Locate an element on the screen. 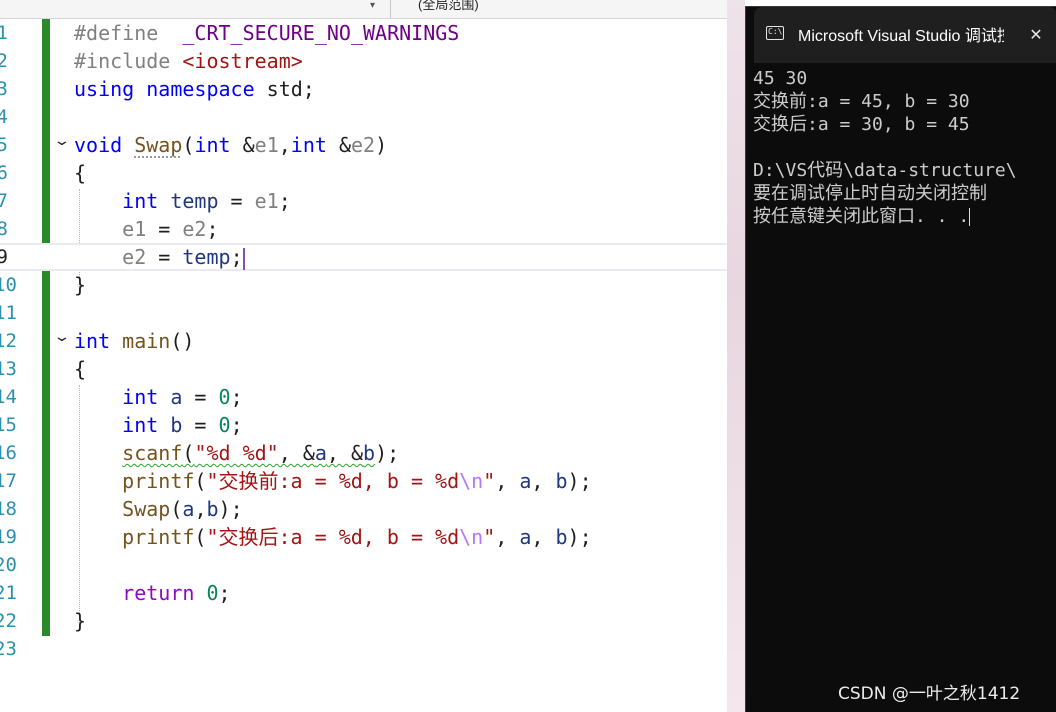 The width and height of the screenshot is (1056, 712). line-number: 18 is located at coordinates (8, 509).